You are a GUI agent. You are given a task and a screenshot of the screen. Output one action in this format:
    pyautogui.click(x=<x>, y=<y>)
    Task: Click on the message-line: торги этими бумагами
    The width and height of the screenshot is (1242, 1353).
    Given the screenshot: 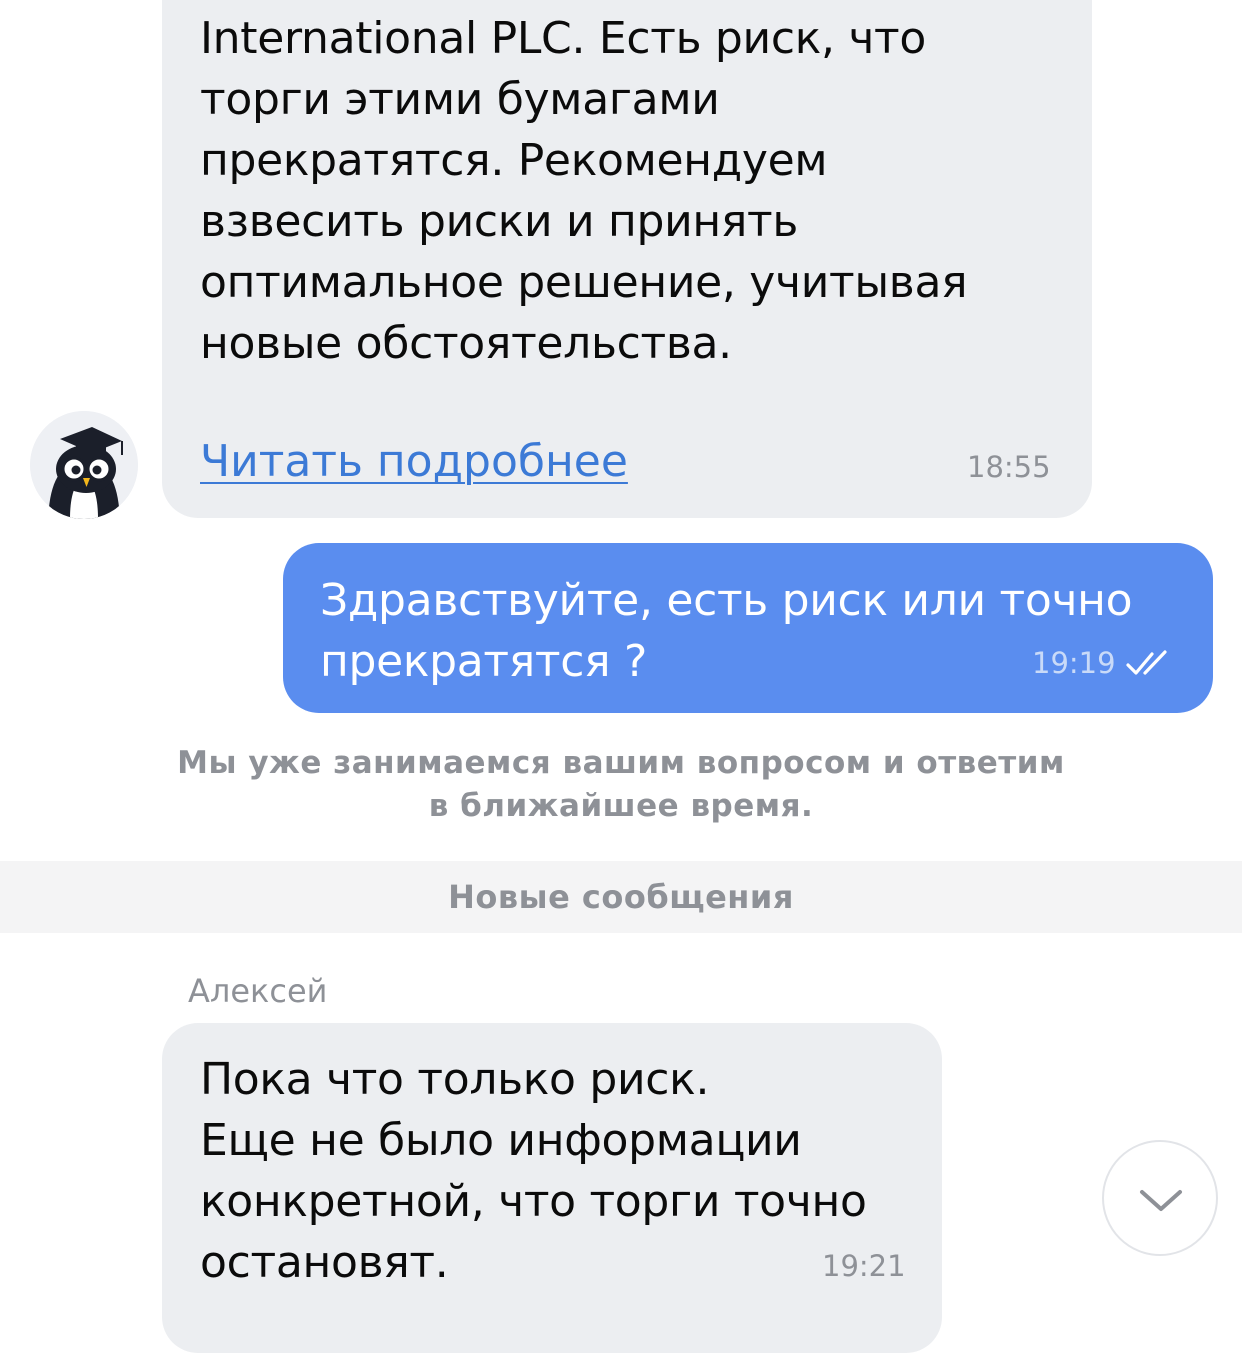 What is the action you would take?
    pyautogui.click(x=460, y=99)
    